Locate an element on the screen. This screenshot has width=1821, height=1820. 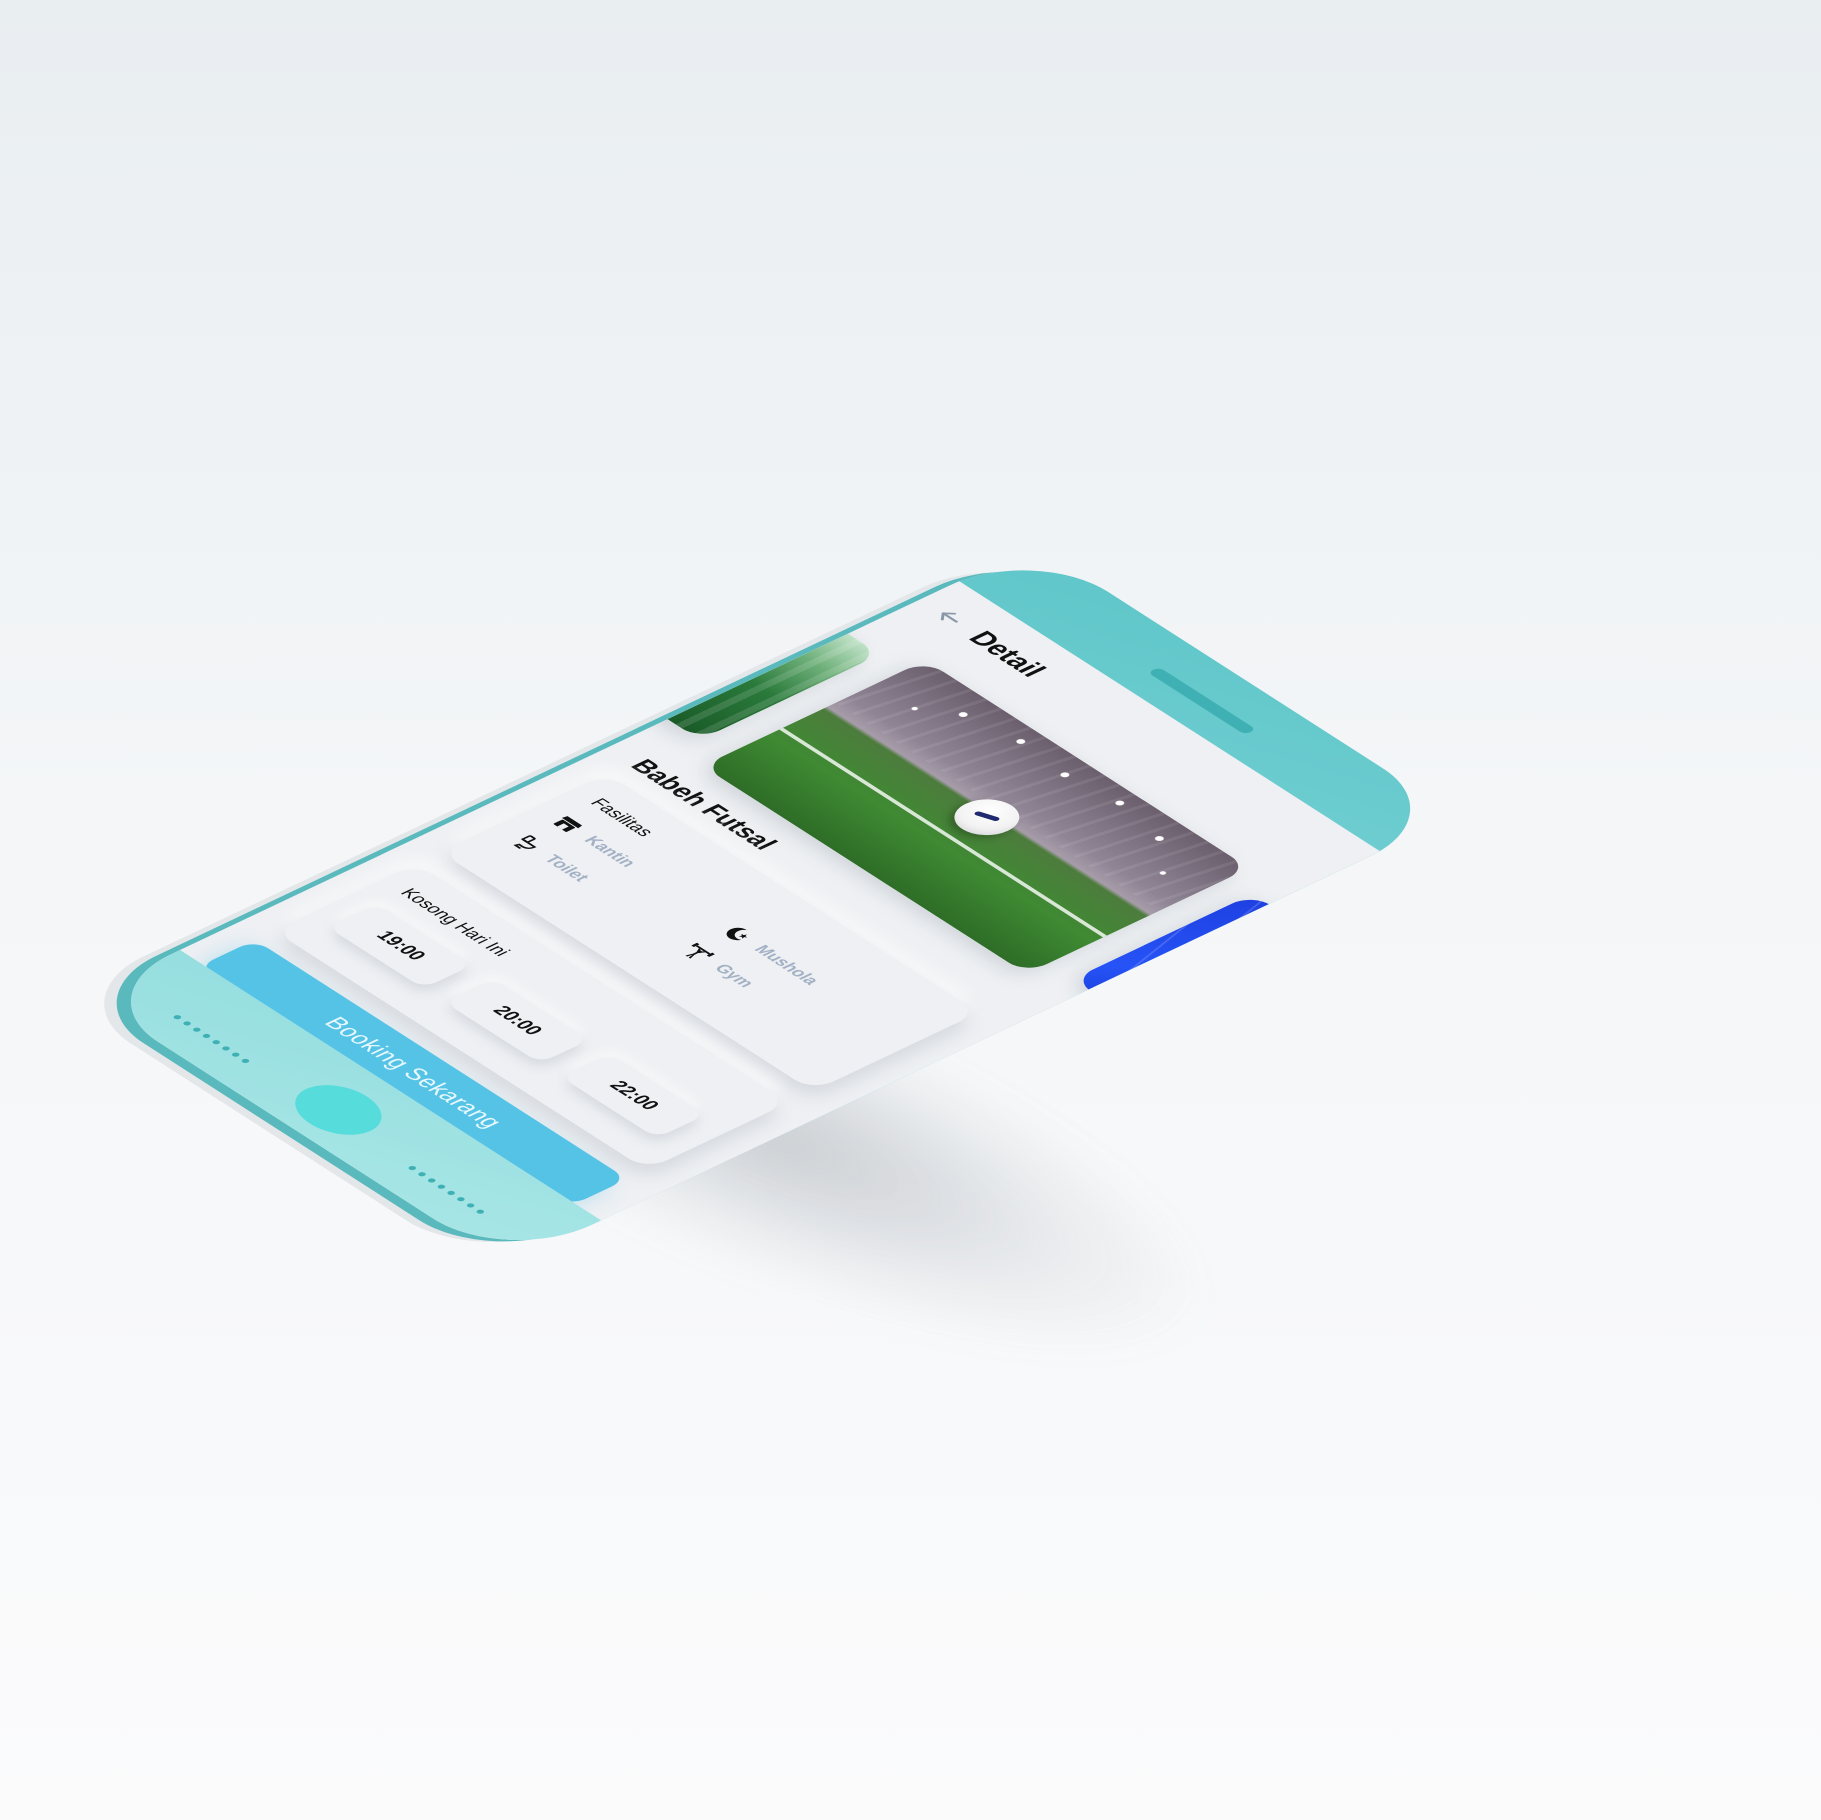
time-slot: 22:00 is located at coordinates (633, 1096).